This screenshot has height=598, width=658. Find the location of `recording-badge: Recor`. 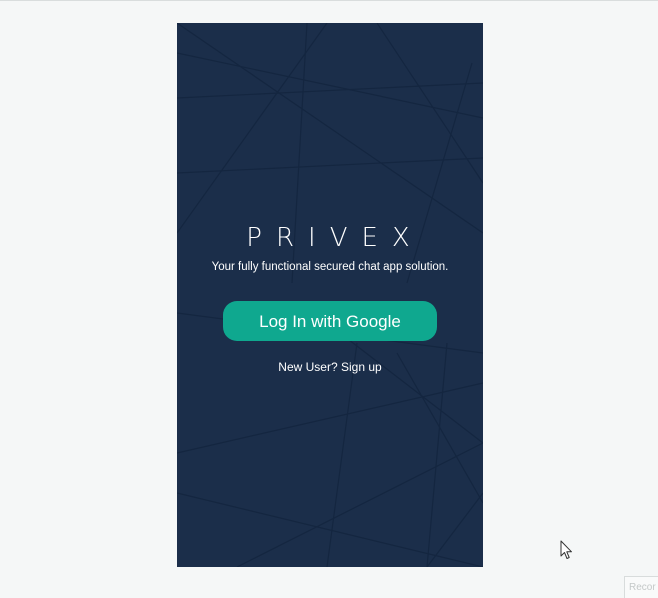

recording-badge: Recor is located at coordinates (641, 587).